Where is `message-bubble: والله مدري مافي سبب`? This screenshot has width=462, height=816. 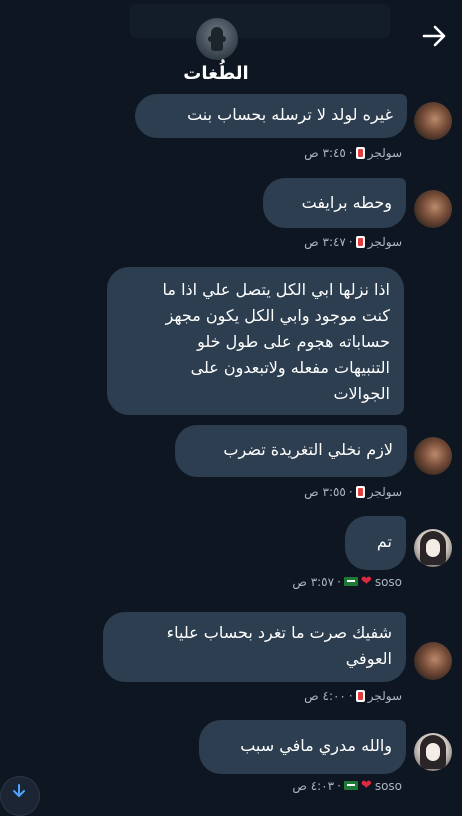 message-bubble: والله مدري مافي سبب is located at coordinates (302, 747).